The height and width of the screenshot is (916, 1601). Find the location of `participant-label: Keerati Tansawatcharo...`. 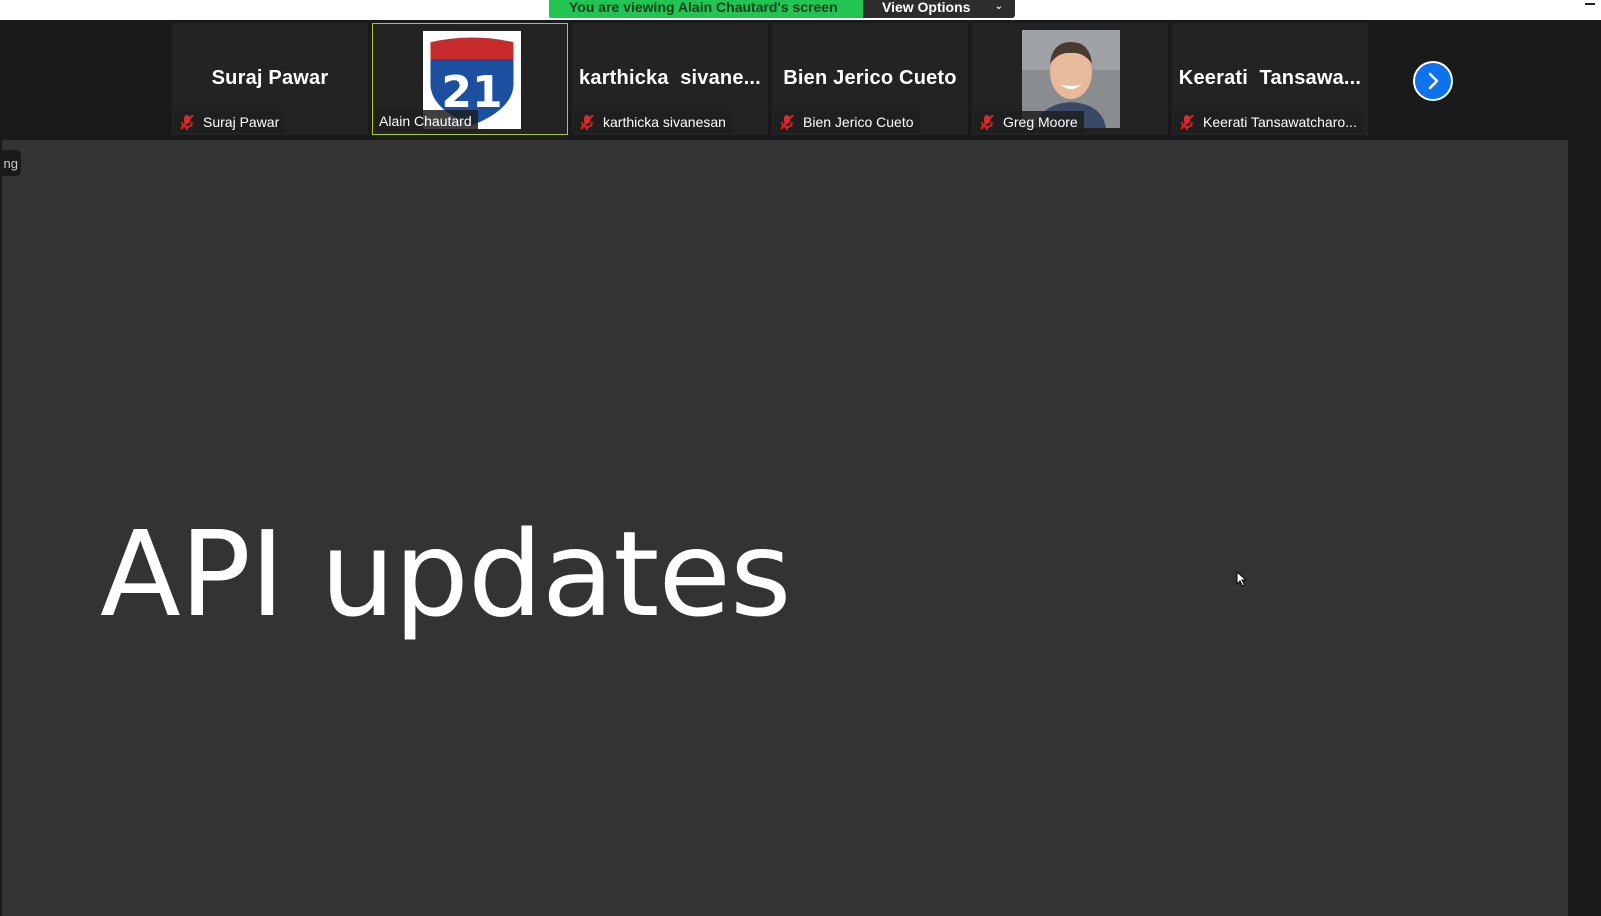

participant-label: Keerati Tansawatcharo... is located at coordinates (1268, 122).